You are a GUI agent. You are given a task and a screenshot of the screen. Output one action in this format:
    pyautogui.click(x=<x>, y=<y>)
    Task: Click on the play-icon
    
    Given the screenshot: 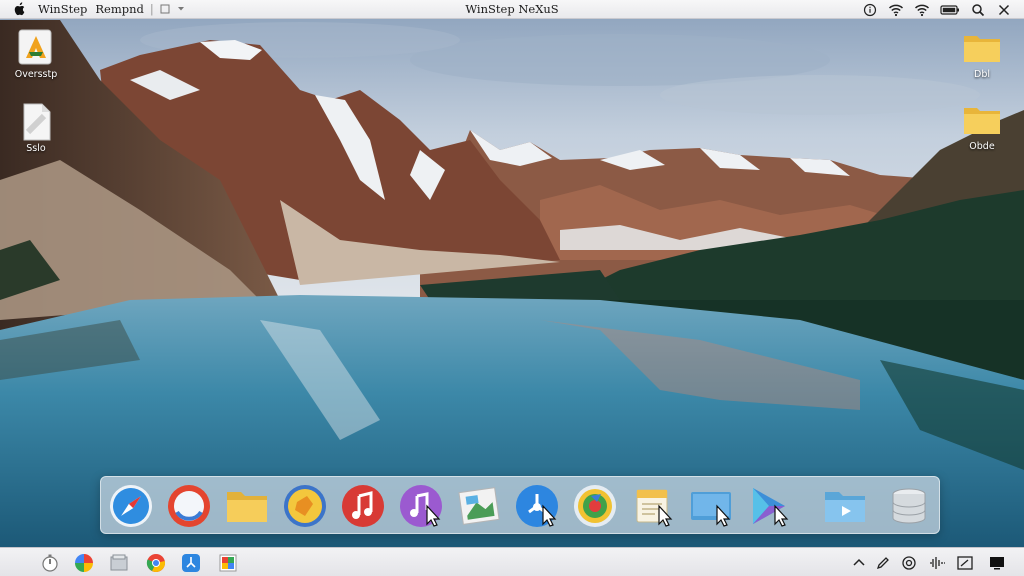 What is the action you would take?
    pyautogui.click(x=771, y=507)
    